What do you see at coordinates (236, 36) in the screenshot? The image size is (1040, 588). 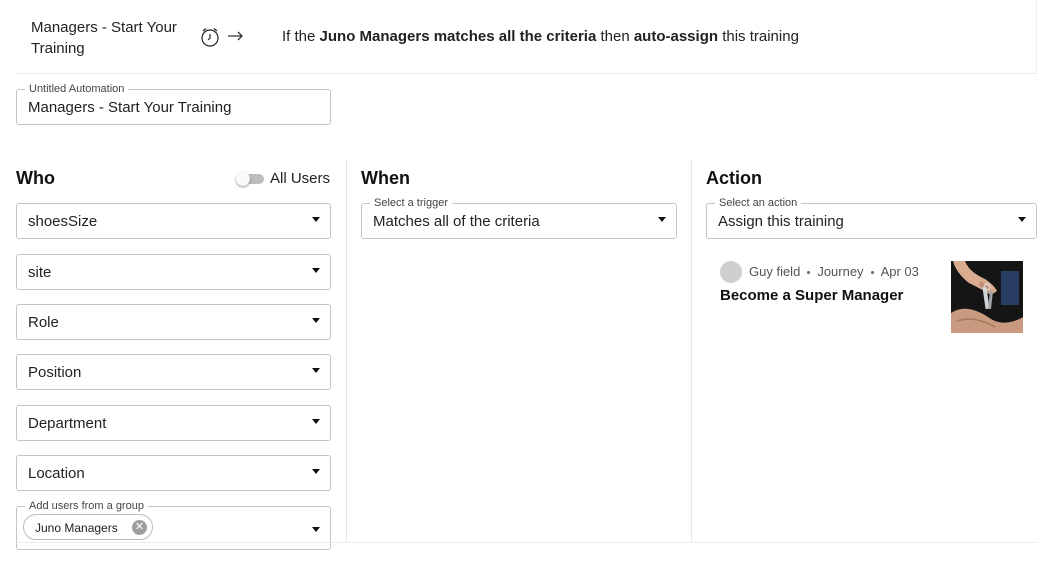 I see `arrow-right-icon` at bounding box center [236, 36].